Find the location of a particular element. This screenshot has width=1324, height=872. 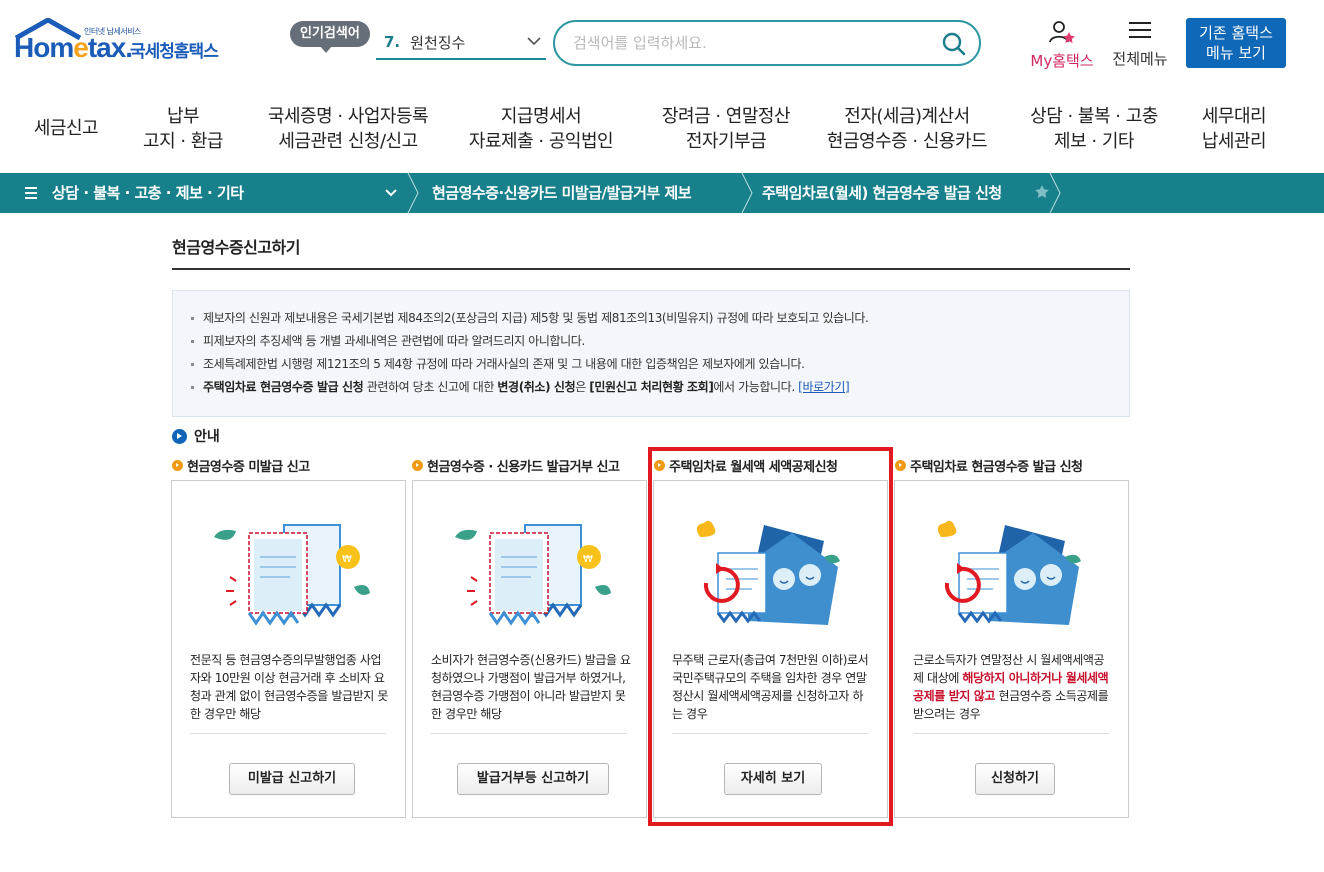

nav-tax-filing: 세금신고 is located at coordinates (66, 128).